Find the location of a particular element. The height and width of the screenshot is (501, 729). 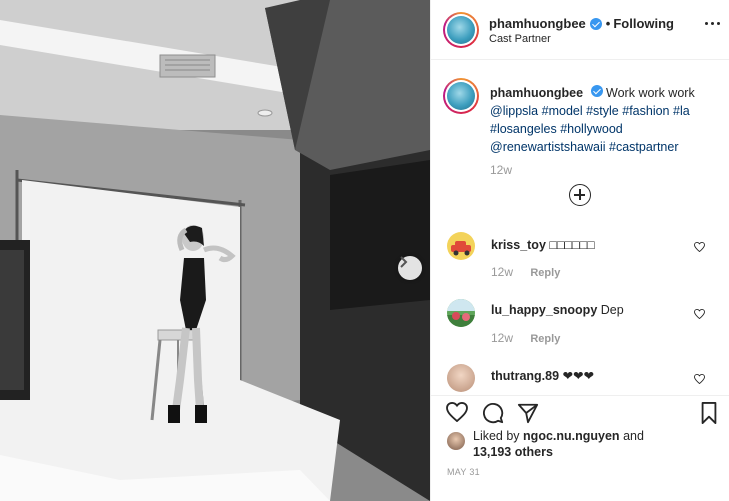

post-header: phamhuongbee • Following Cast Partner is located at coordinates (580, 30).